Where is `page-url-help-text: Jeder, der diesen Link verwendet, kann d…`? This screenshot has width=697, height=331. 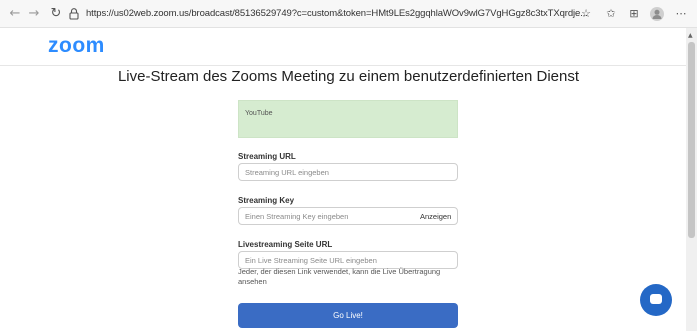 page-url-help-text: Jeder, der diesen Link verwendet, kann d… is located at coordinates (339, 276).